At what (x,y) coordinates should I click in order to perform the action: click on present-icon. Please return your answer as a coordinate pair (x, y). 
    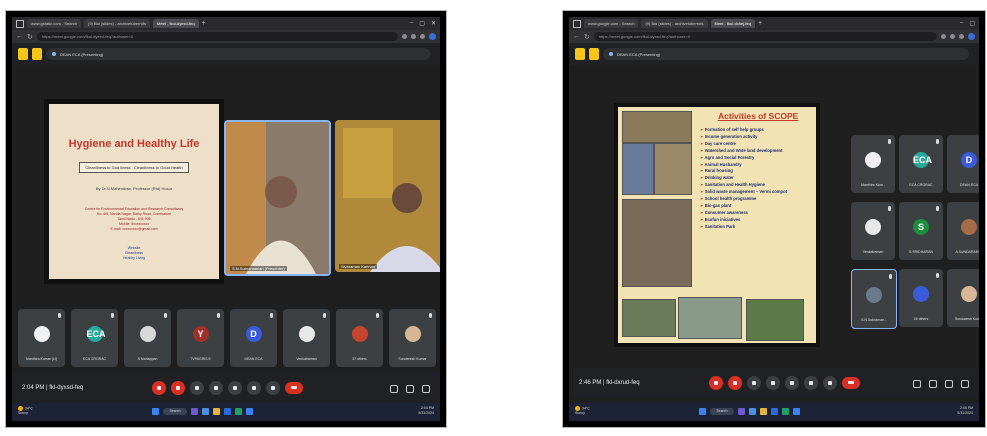
    Looking at the image, I should click on (54, 54).